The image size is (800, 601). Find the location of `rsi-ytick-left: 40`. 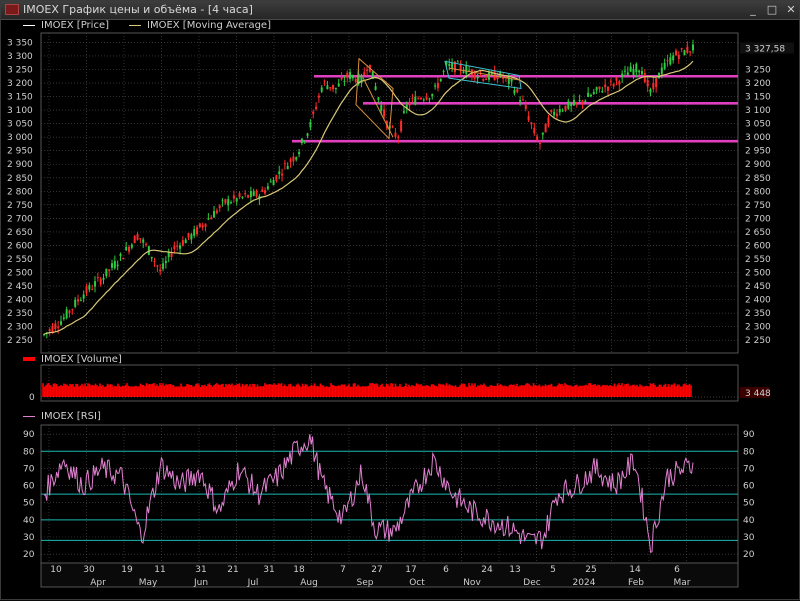

rsi-ytick-left: 40 is located at coordinates (29, 521).